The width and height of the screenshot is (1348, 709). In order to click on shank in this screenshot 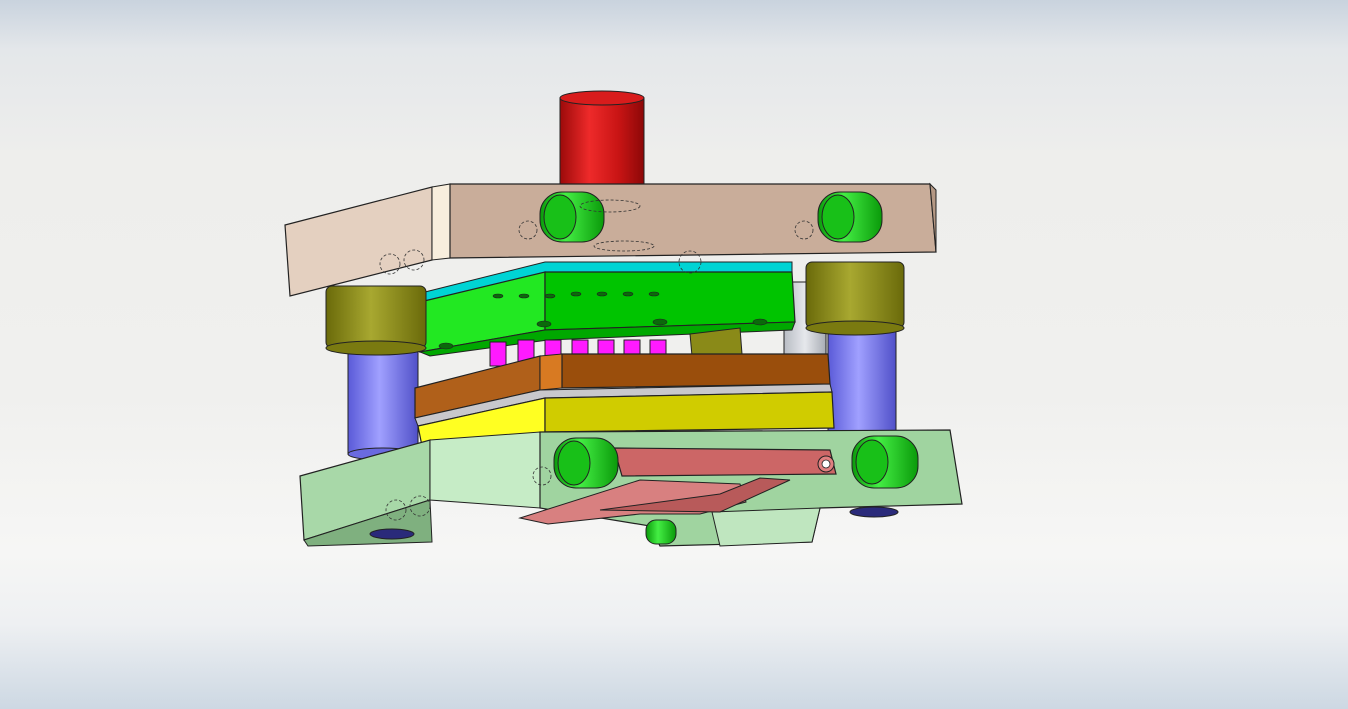, I will do `click(602, 140)`.